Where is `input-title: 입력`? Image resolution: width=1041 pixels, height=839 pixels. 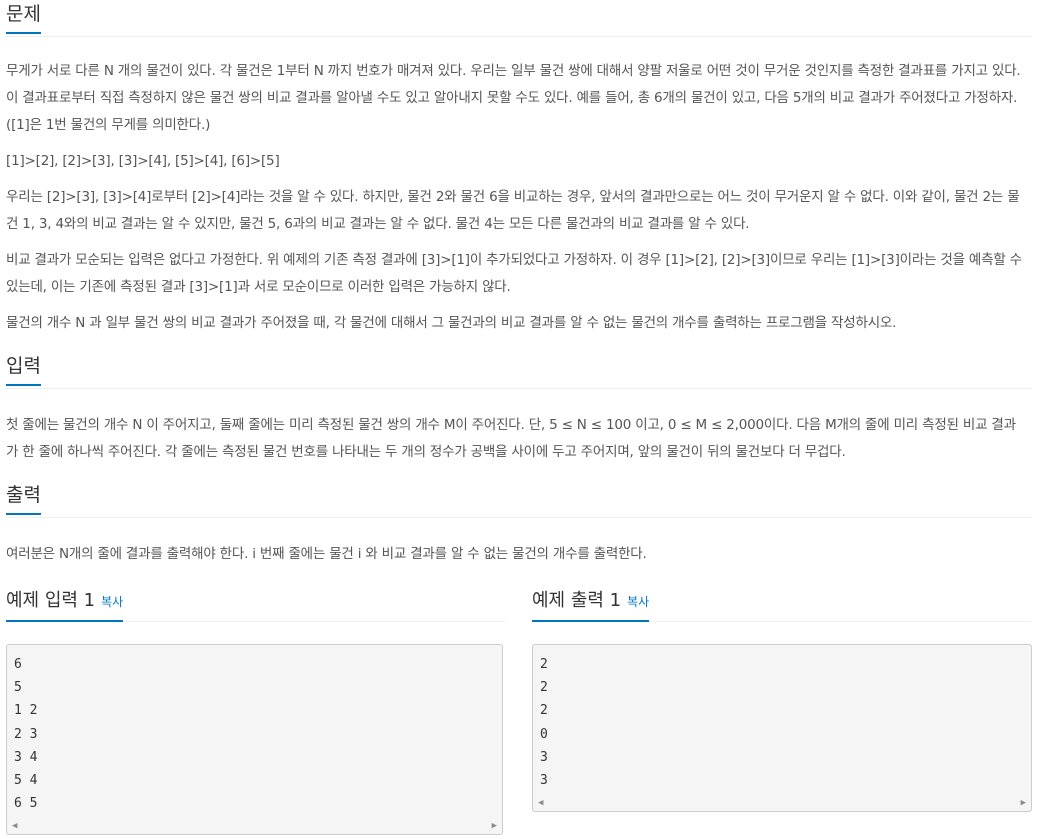
input-title: 입력 is located at coordinates (23, 370).